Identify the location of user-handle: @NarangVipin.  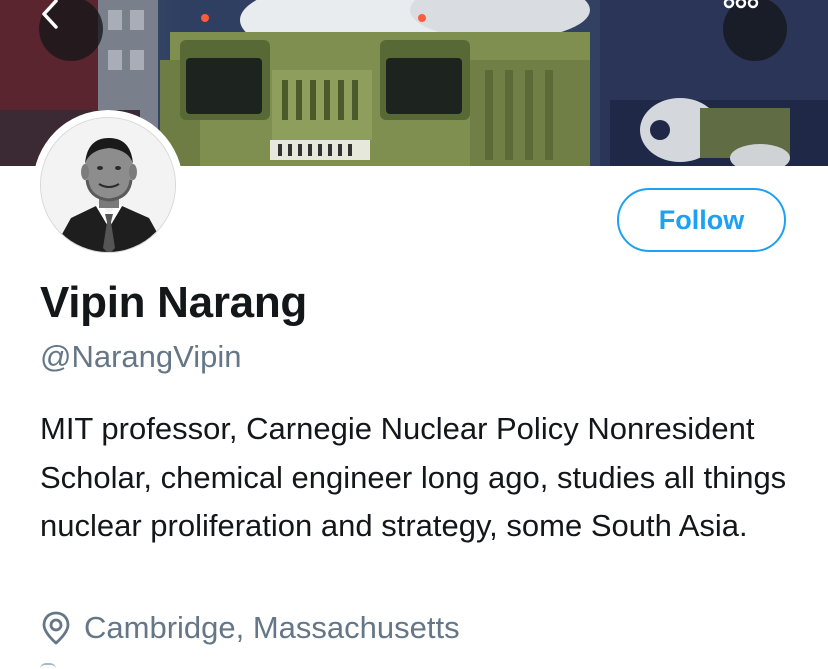
(141, 356).